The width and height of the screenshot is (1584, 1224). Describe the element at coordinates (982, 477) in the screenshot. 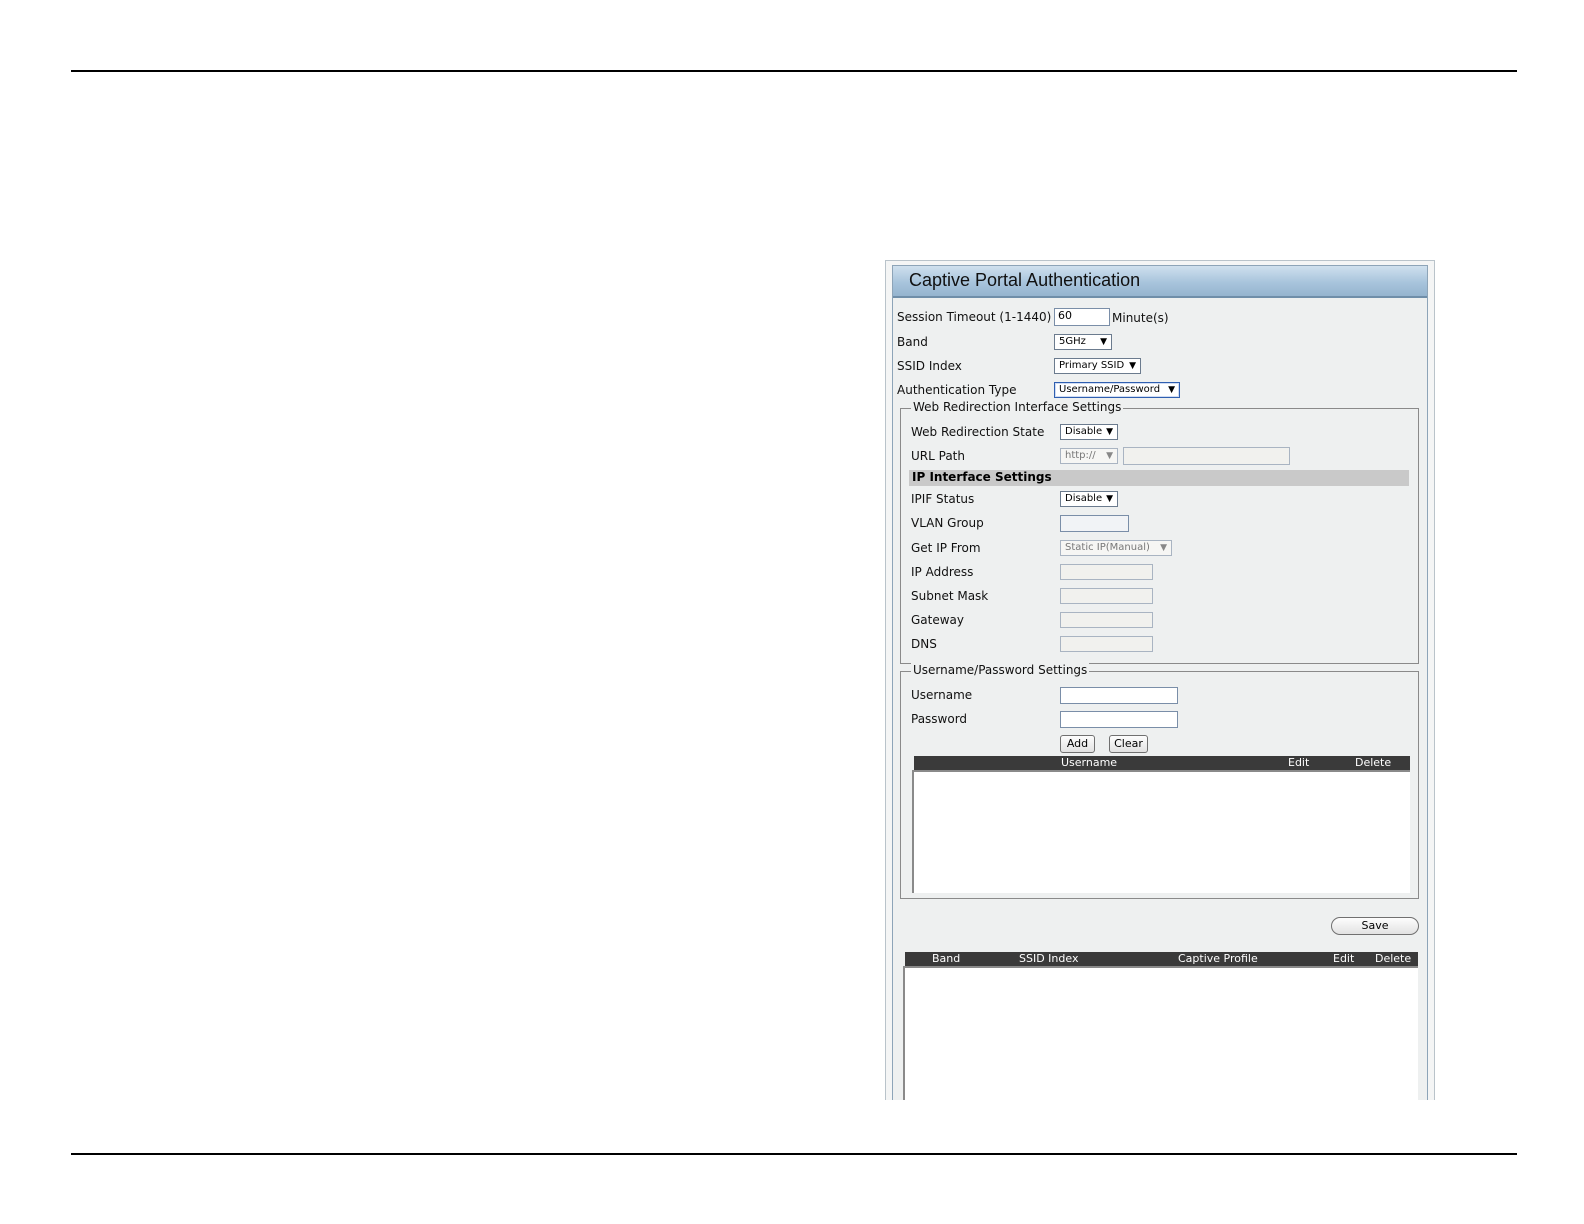

I see `ip-interface-heading: IP Interface Settings` at that location.